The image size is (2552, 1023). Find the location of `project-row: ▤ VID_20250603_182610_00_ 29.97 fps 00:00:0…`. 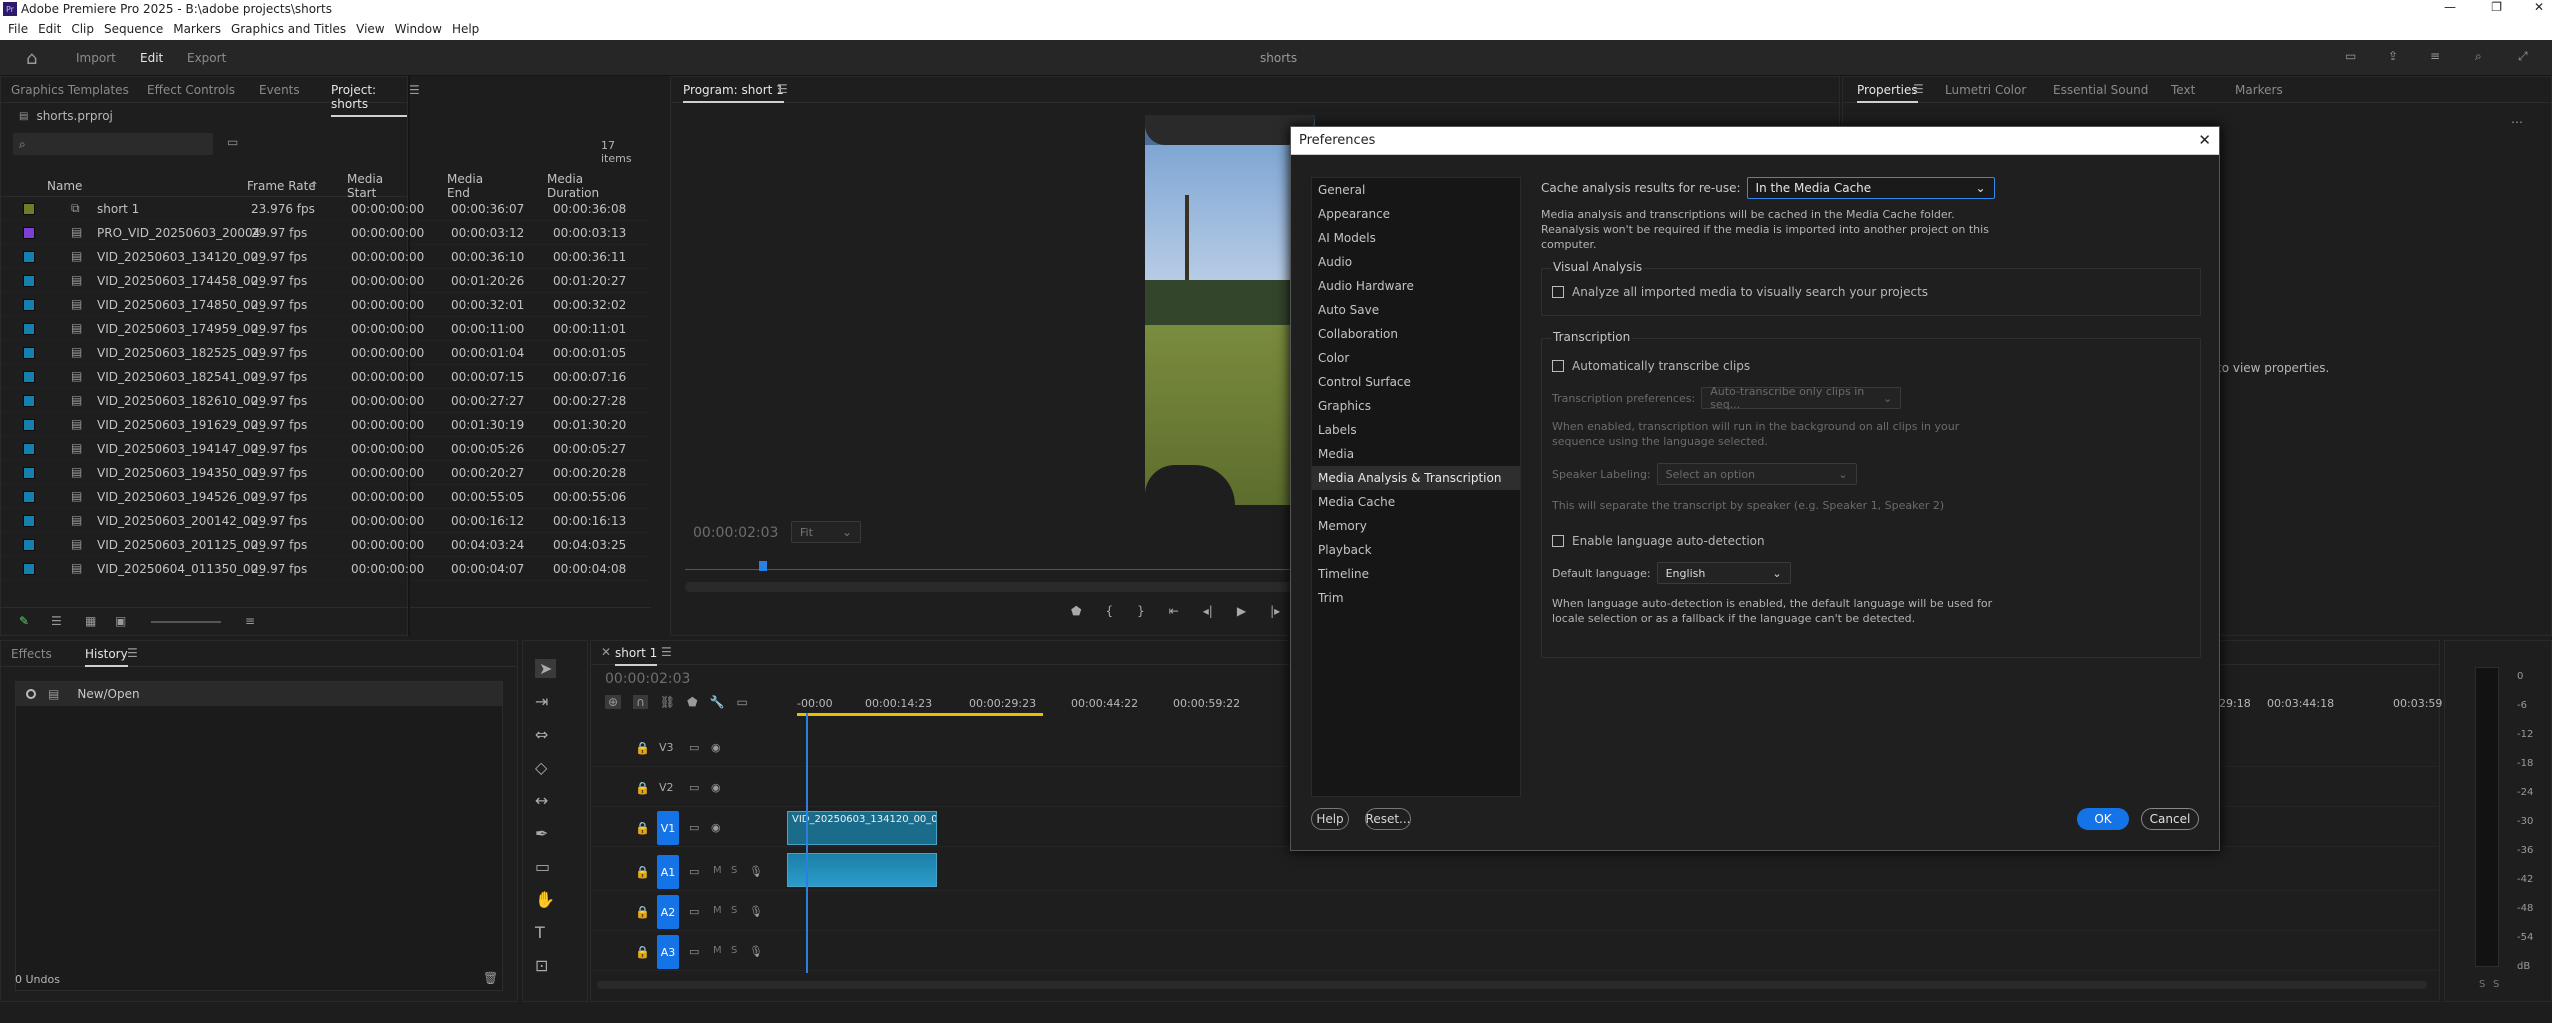

project-row: ▤ VID_20250603_182610_00_ 29.97 fps 00:00:0… is located at coordinates (326, 401).